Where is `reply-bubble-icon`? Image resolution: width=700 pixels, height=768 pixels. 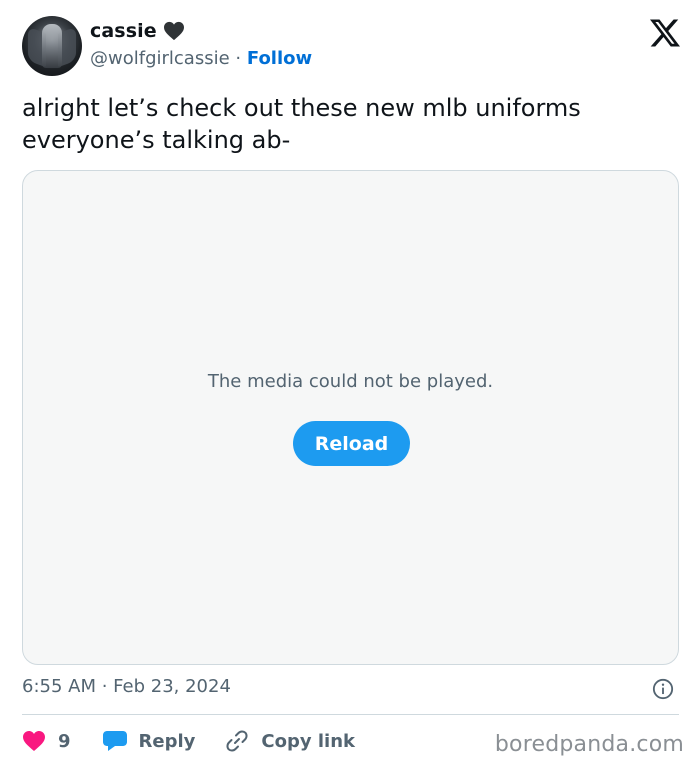
reply-bubble-icon is located at coordinates (114, 741).